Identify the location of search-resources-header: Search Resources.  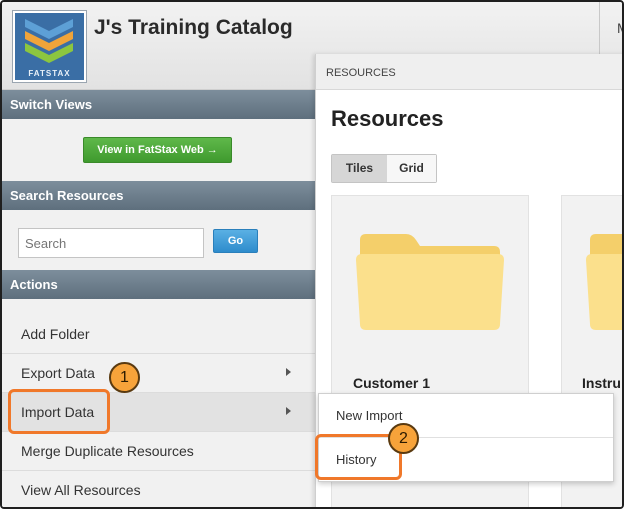
(158, 195).